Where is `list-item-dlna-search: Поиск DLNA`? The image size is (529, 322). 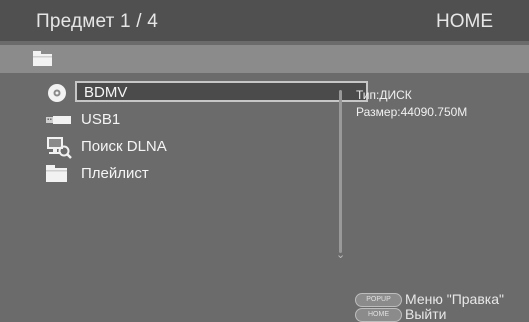 list-item-dlna-search: Поиск DLNA is located at coordinates (191, 147).